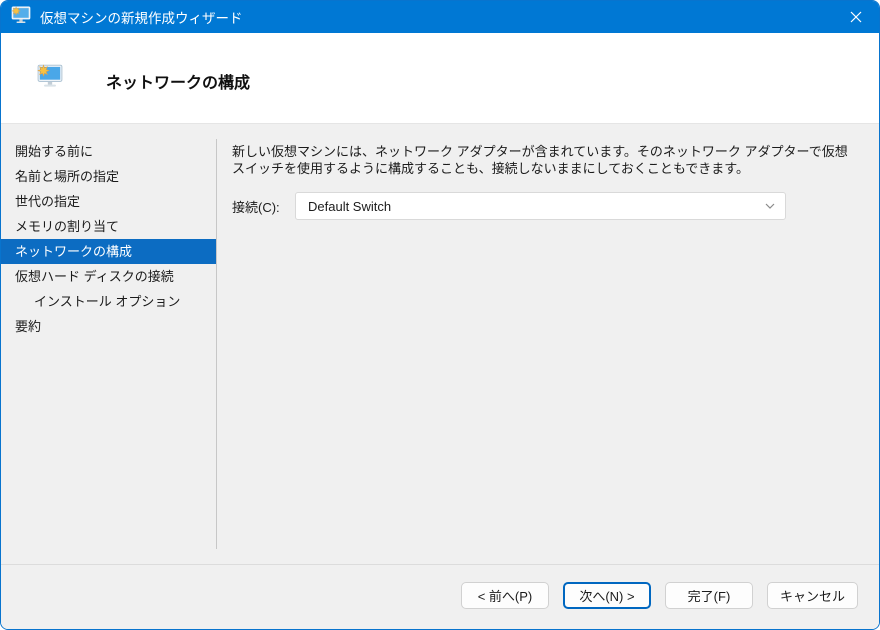 The image size is (880, 630). What do you see at coordinates (440, 596) in the screenshot?
I see `wizard-footer: < 前へ(P) 次へ(N) > 完了(F) キャンセル` at bounding box center [440, 596].